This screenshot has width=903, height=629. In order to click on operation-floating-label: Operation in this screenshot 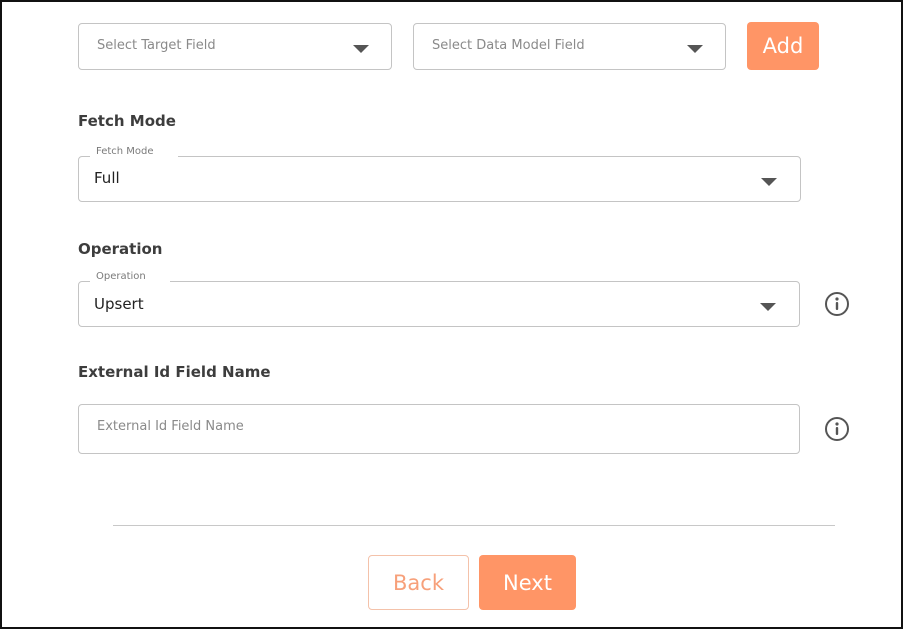, I will do `click(130, 277)`.